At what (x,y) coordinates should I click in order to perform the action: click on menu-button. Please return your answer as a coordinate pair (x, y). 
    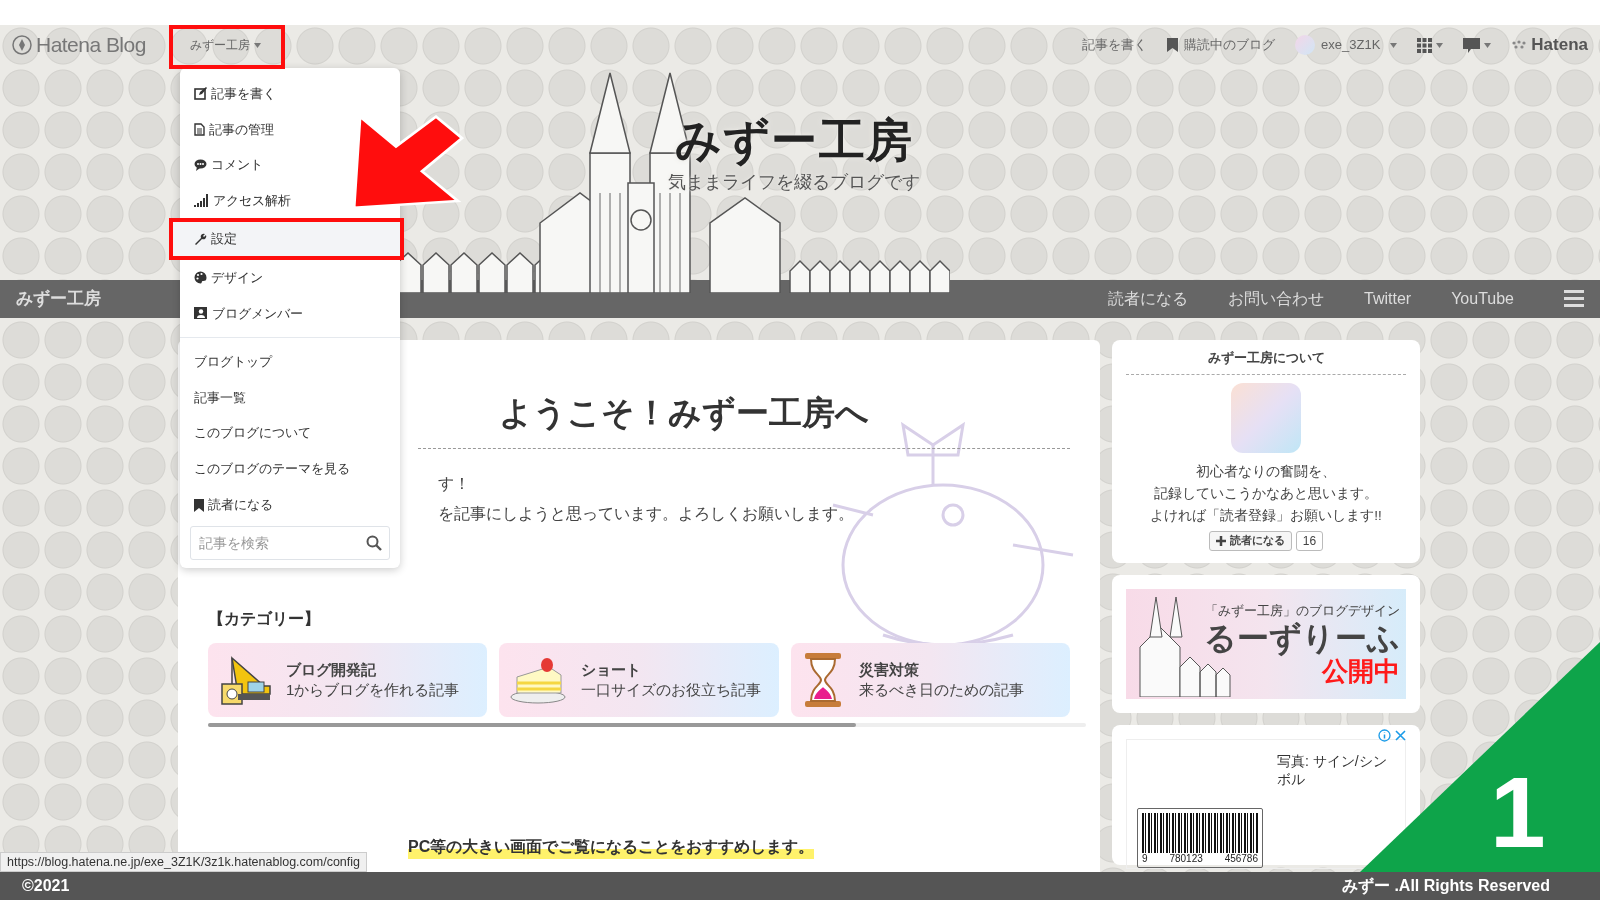
    Looking at the image, I should click on (1574, 299).